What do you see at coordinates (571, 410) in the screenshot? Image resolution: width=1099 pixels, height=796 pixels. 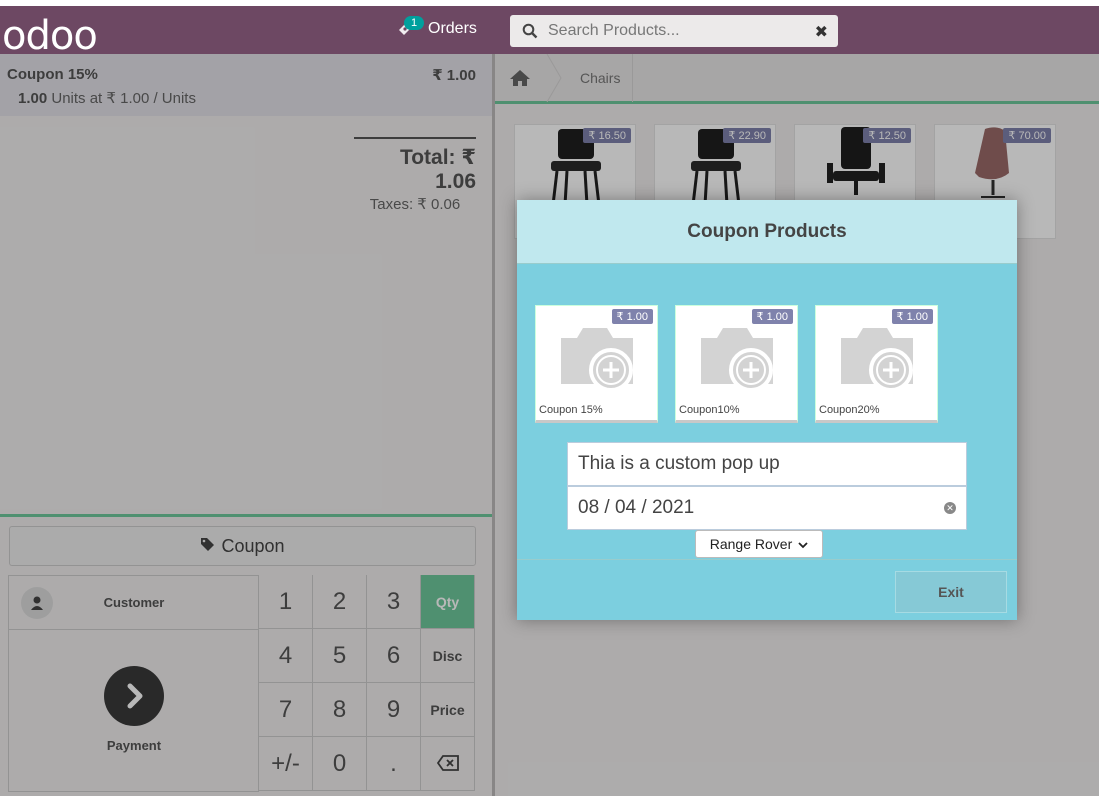 I see `coupon-name: Coupon 15%` at bounding box center [571, 410].